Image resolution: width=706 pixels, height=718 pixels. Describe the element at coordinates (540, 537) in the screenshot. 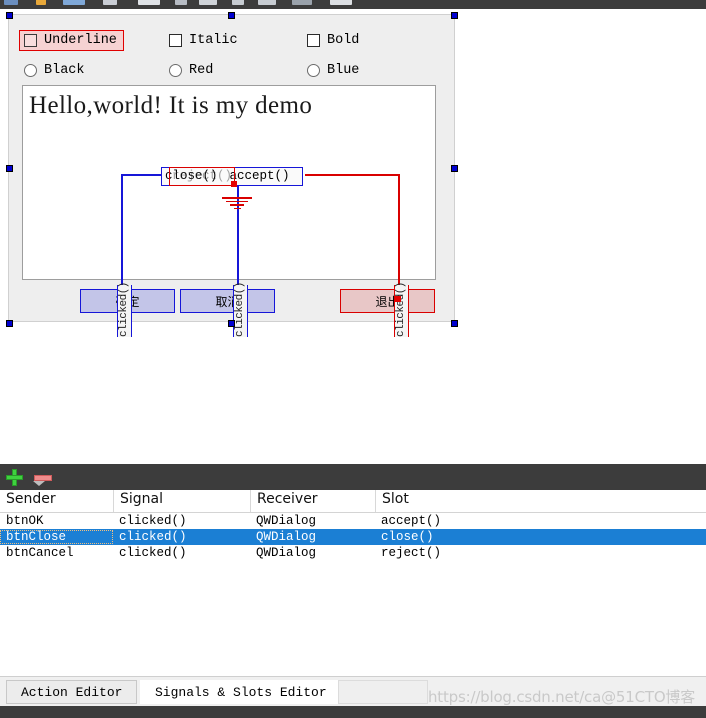

I see `cell-slot: close()` at that location.